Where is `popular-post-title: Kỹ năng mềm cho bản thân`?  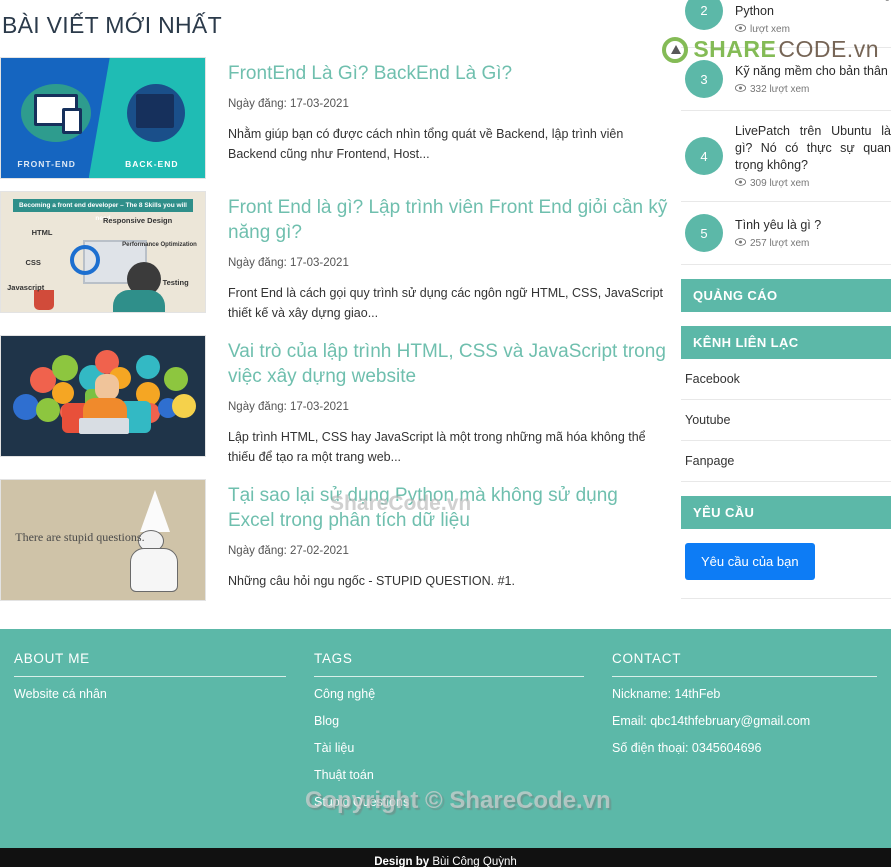
popular-post-title: Kỹ năng mềm cho bản thân is located at coordinates (813, 71).